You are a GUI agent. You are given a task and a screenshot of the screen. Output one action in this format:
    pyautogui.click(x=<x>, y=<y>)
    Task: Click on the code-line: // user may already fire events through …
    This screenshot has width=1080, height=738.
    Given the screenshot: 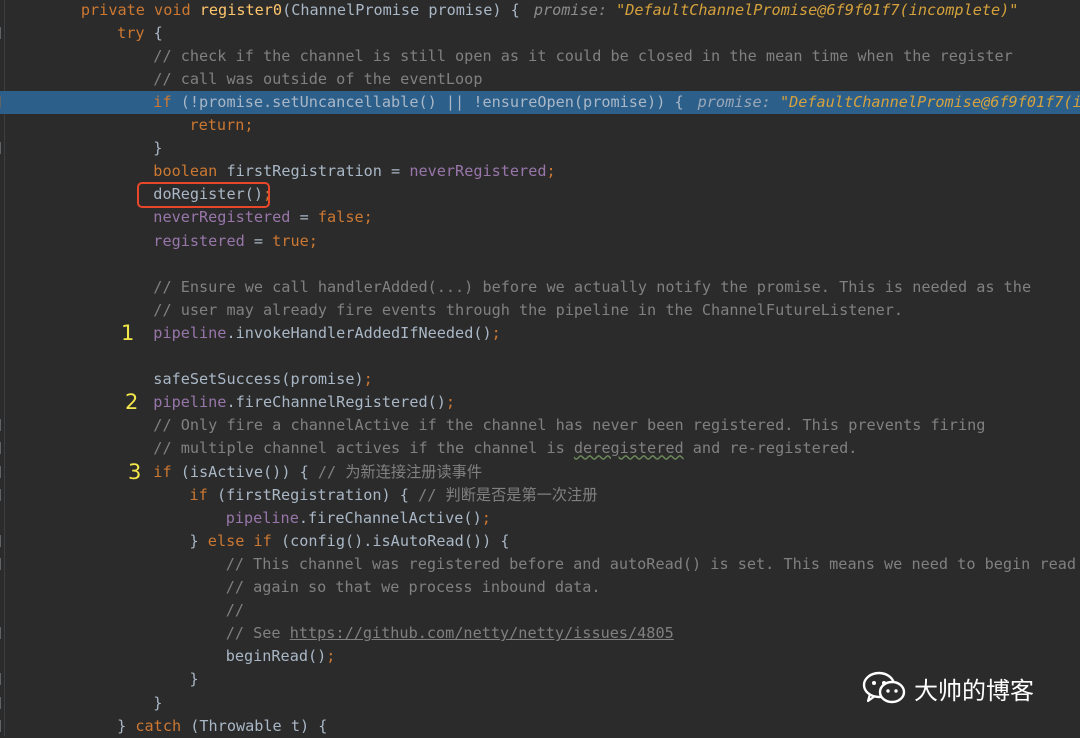 What is the action you would take?
    pyautogui.click(x=540, y=310)
    